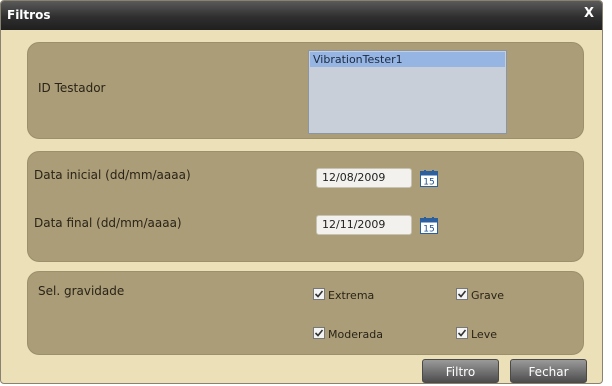 The height and width of the screenshot is (386, 612). Describe the element at coordinates (428, 183) in the screenshot. I see `start-calendar-day: 15` at that location.